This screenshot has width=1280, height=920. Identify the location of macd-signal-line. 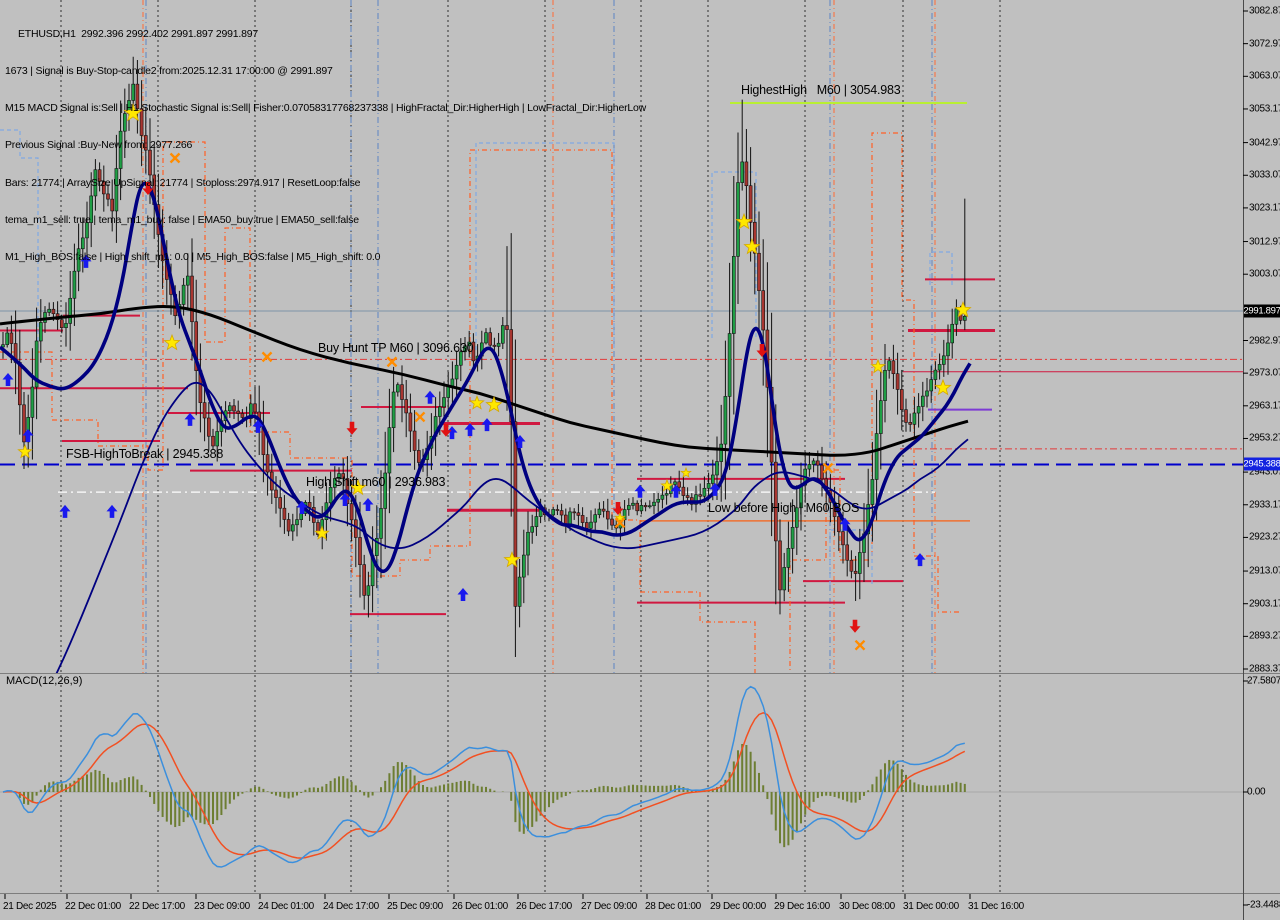
(484, 785).